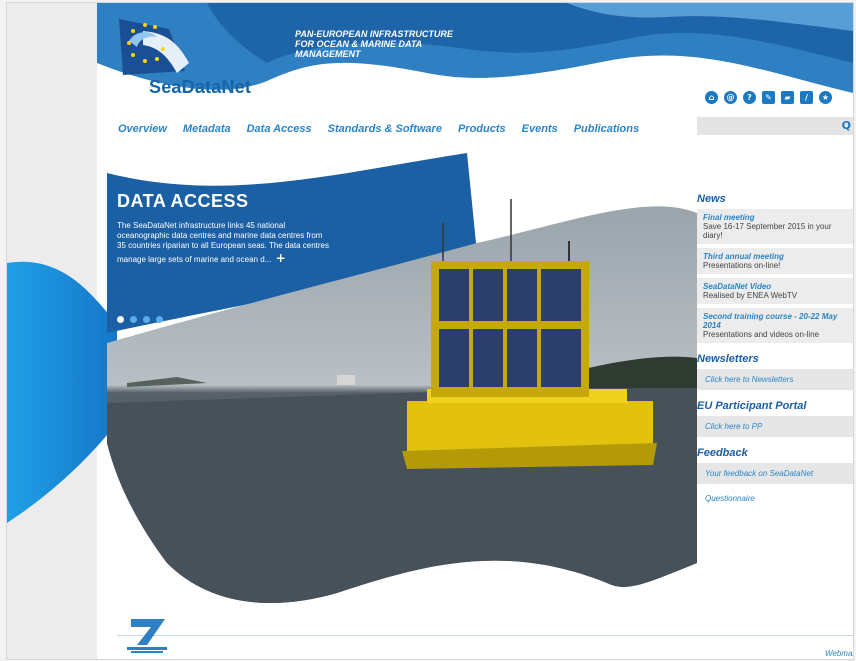  What do you see at coordinates (742, 265) in the screenshot?
I see `news-desc: Presentations on-line!` at bounding box center [742, 265].